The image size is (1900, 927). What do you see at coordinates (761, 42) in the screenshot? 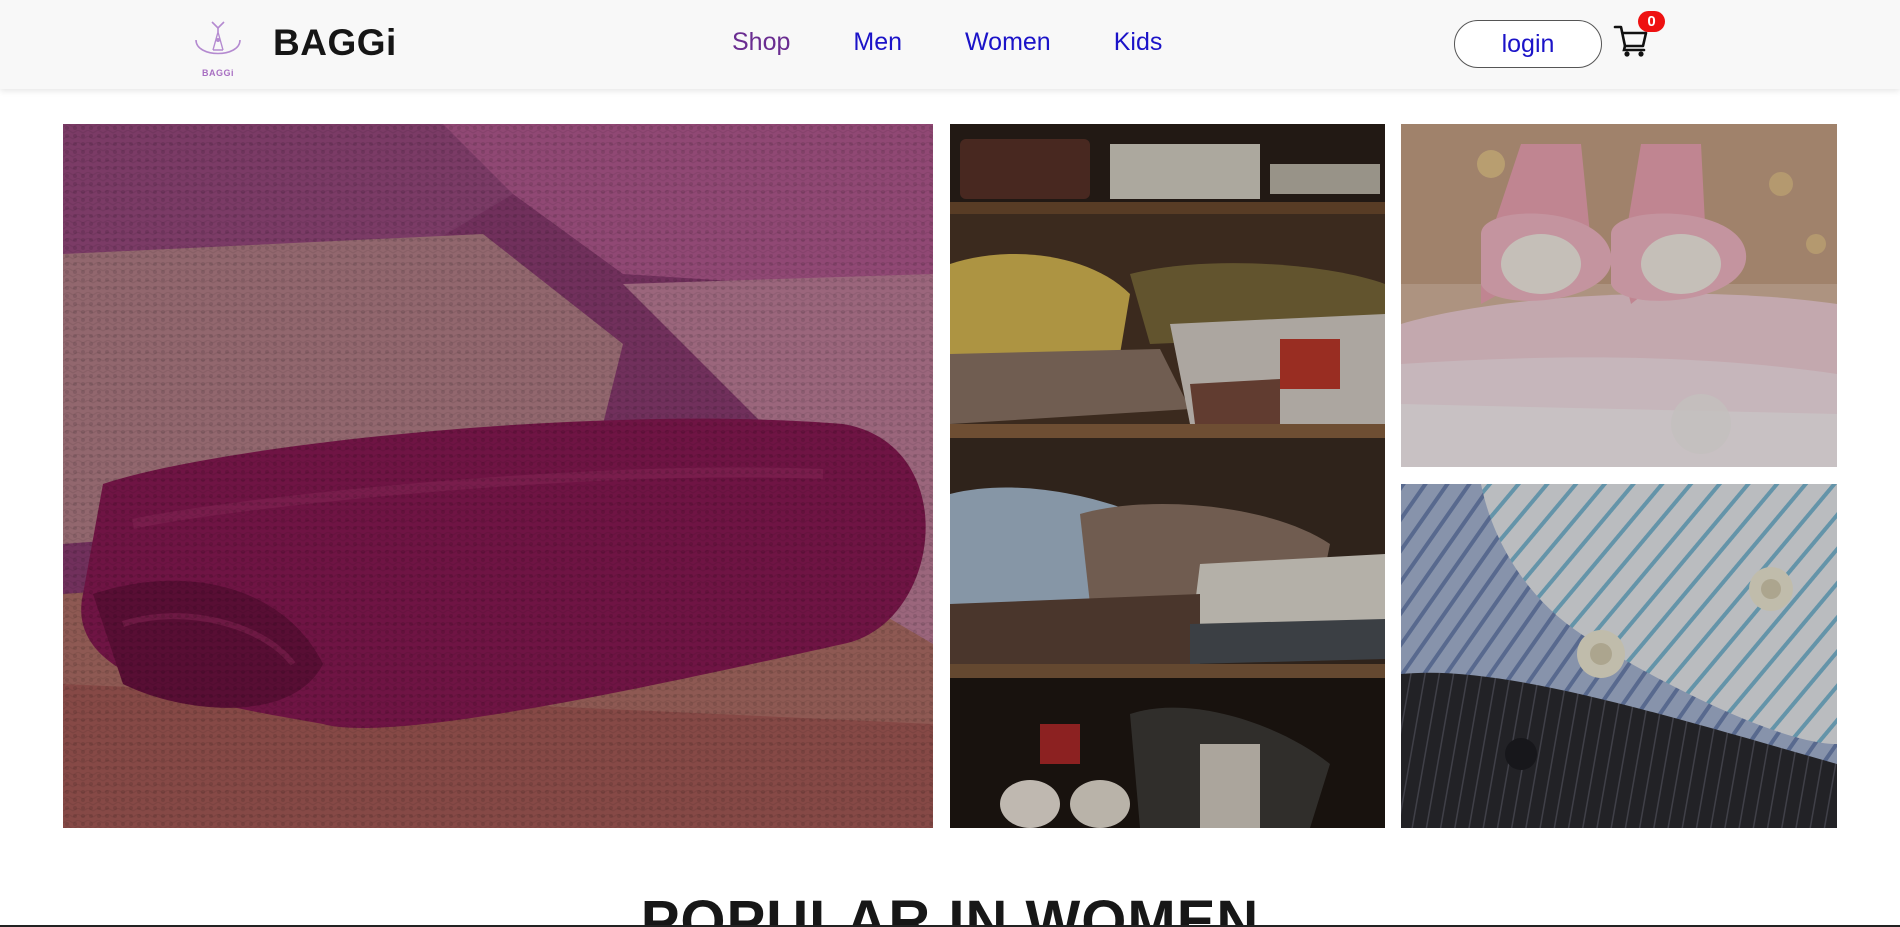
I see `nav-shop: Shop` at bounding box center [761, 42].